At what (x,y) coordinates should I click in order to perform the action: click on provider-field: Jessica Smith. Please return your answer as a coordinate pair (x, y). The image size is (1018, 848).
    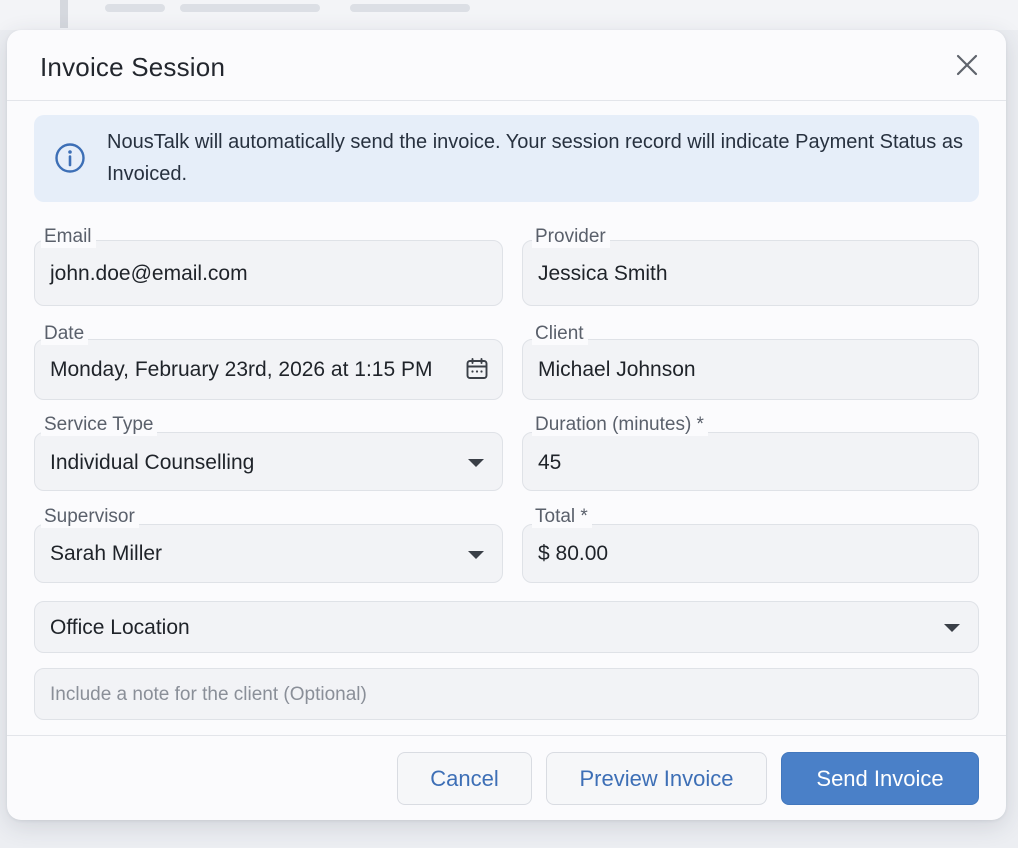
    Looking at the image, I should click on (750, 273).